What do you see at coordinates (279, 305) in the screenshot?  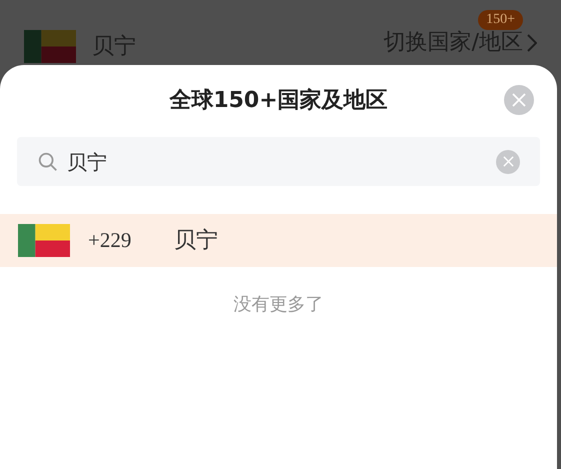 I see `end-of-list-text: 没有更多了` at bounding box center [279, 305].